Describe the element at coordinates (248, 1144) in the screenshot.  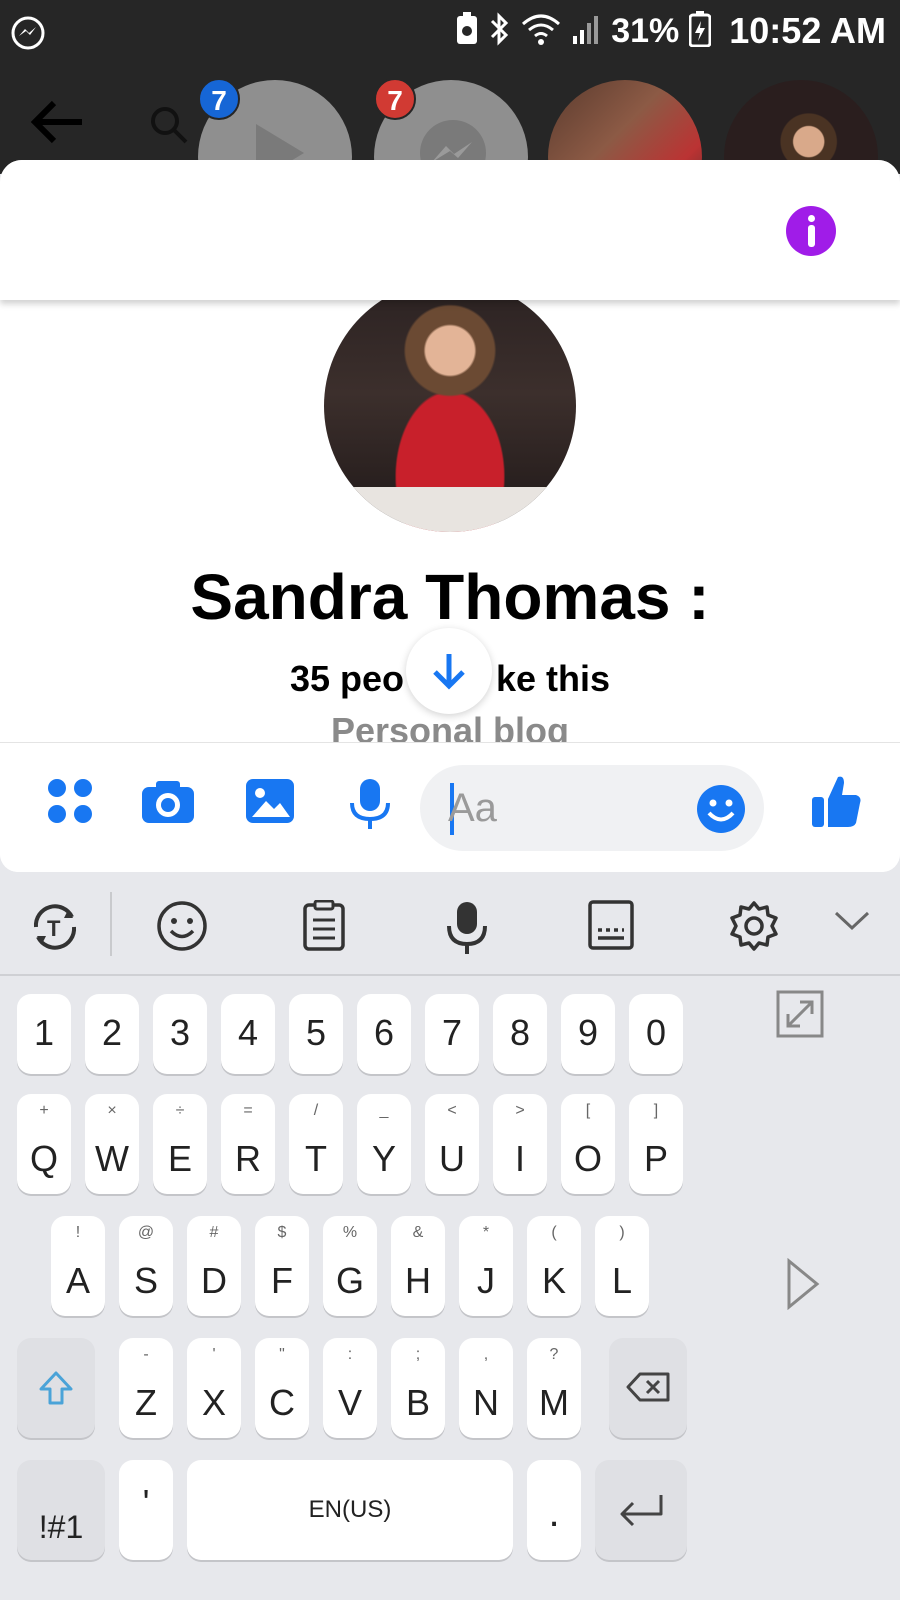
I see `key-r: = R` at that location.